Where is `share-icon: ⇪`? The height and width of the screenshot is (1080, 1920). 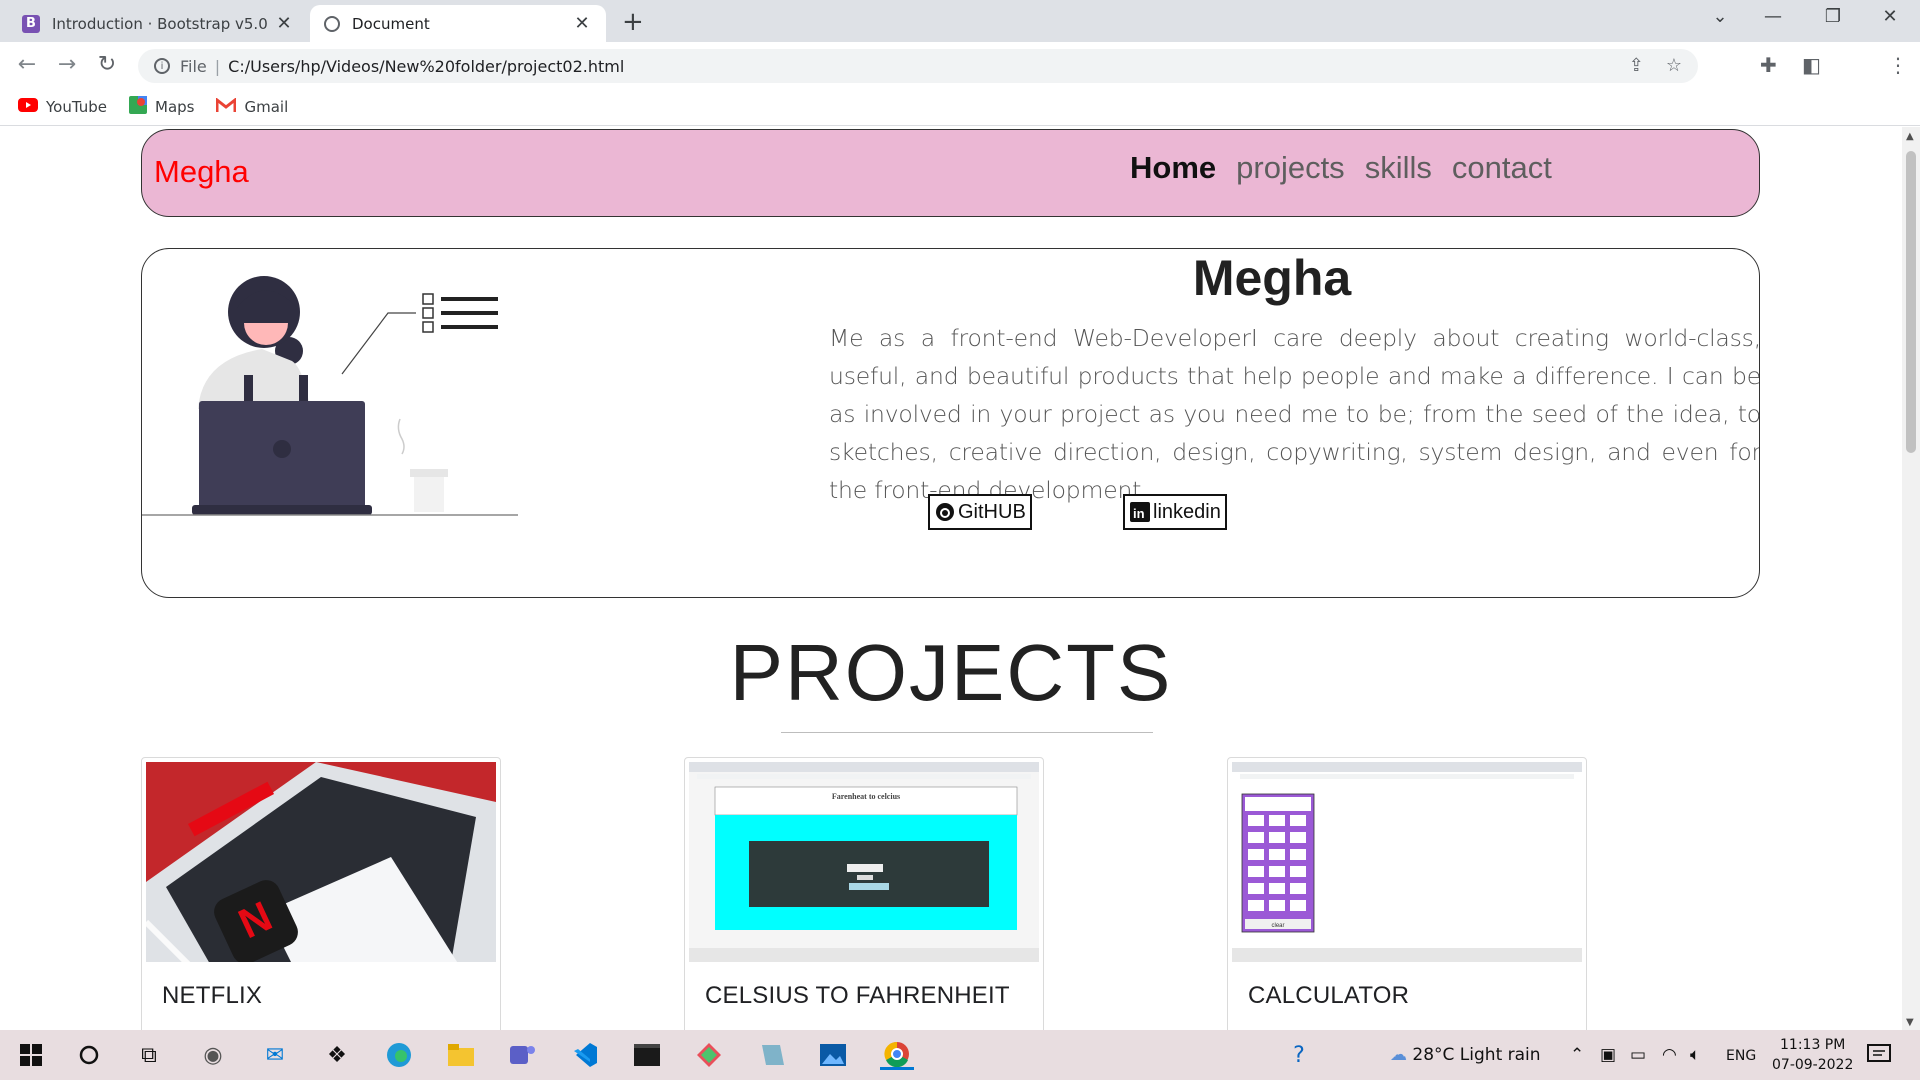 share-icon: ⇪ is located at coordinates (1636, 65).